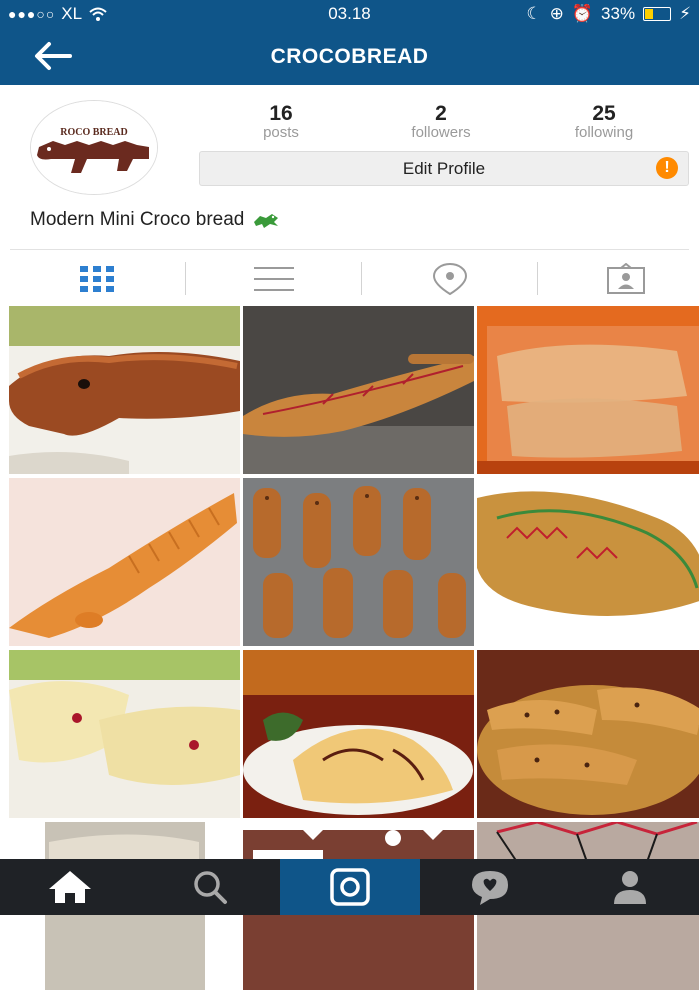 Image resolution: width=699 pixels, height=990 pixels. I want to click on list-icon, so click(274, 279).